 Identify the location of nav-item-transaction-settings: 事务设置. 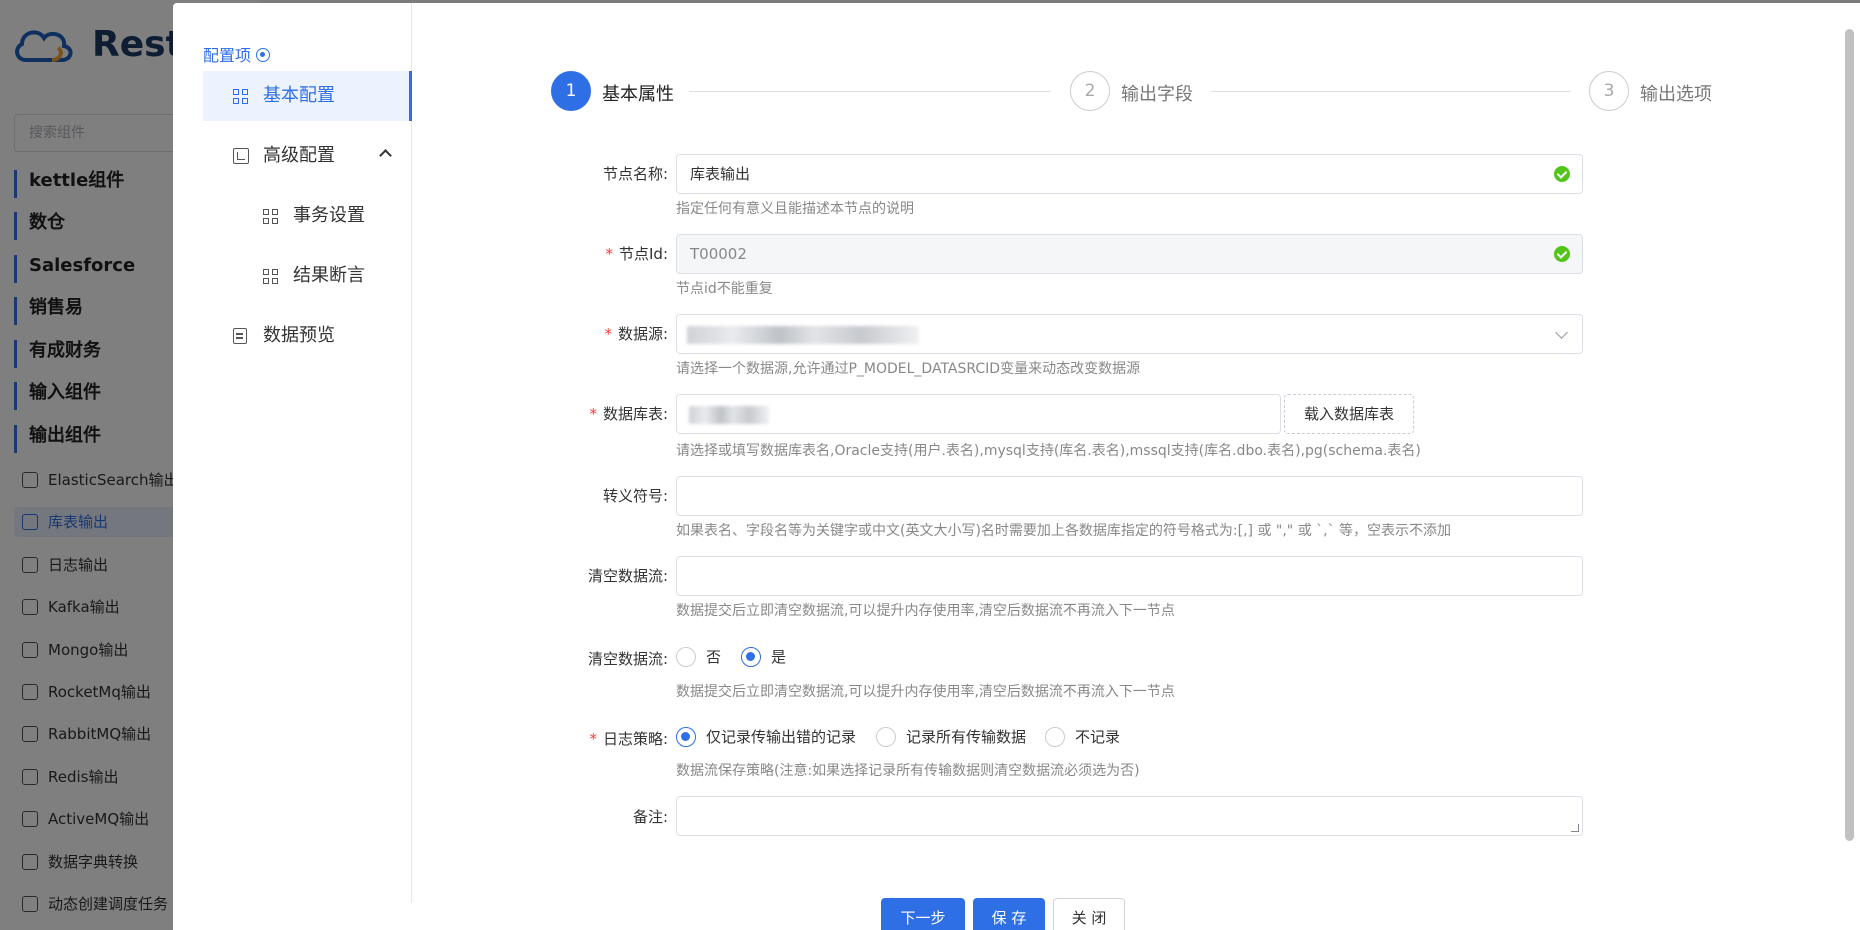
(307, 216).